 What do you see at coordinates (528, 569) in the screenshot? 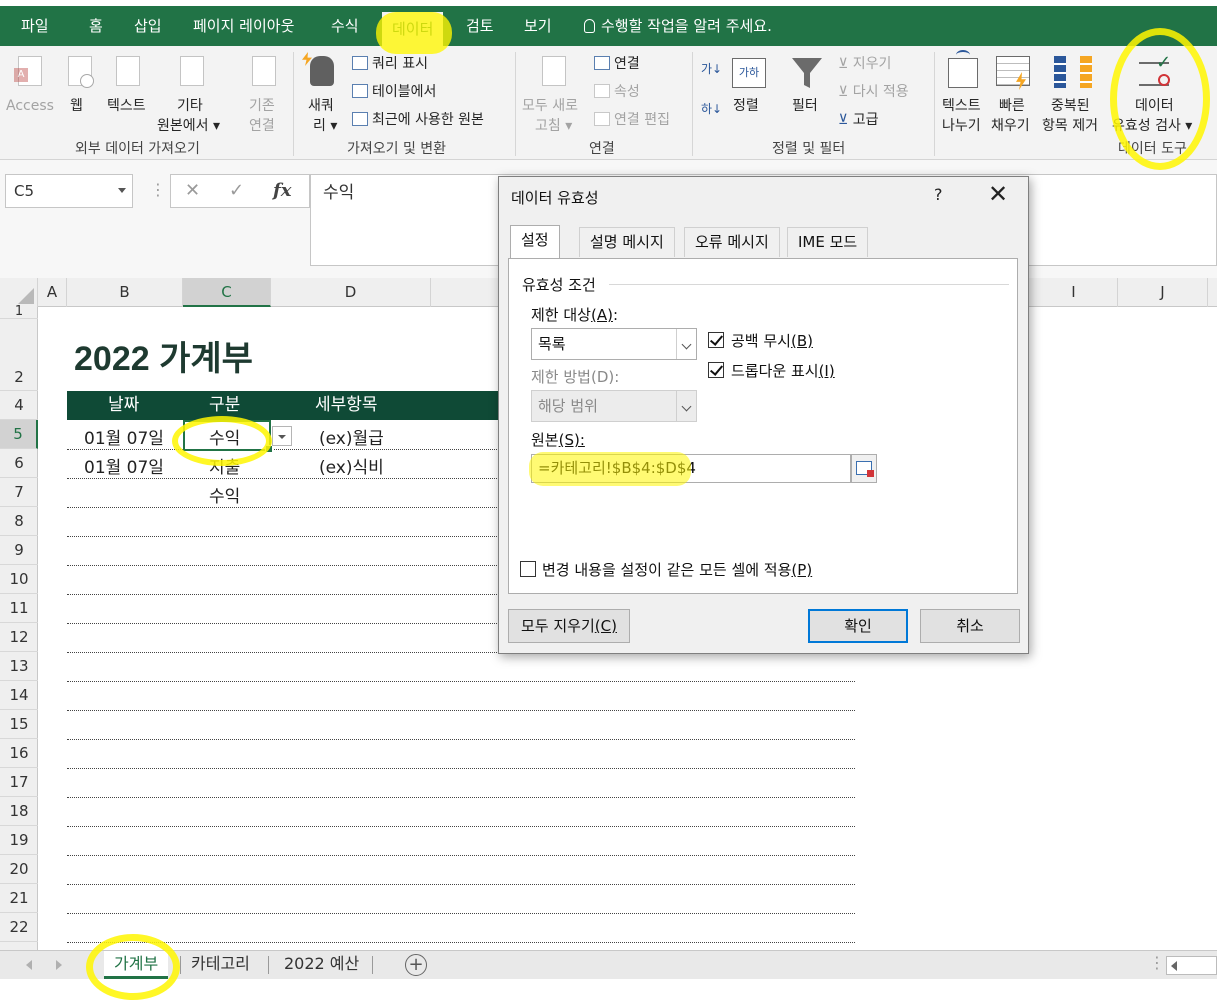
I see `apply-all-checkbox` at bounding box center [528, 569].